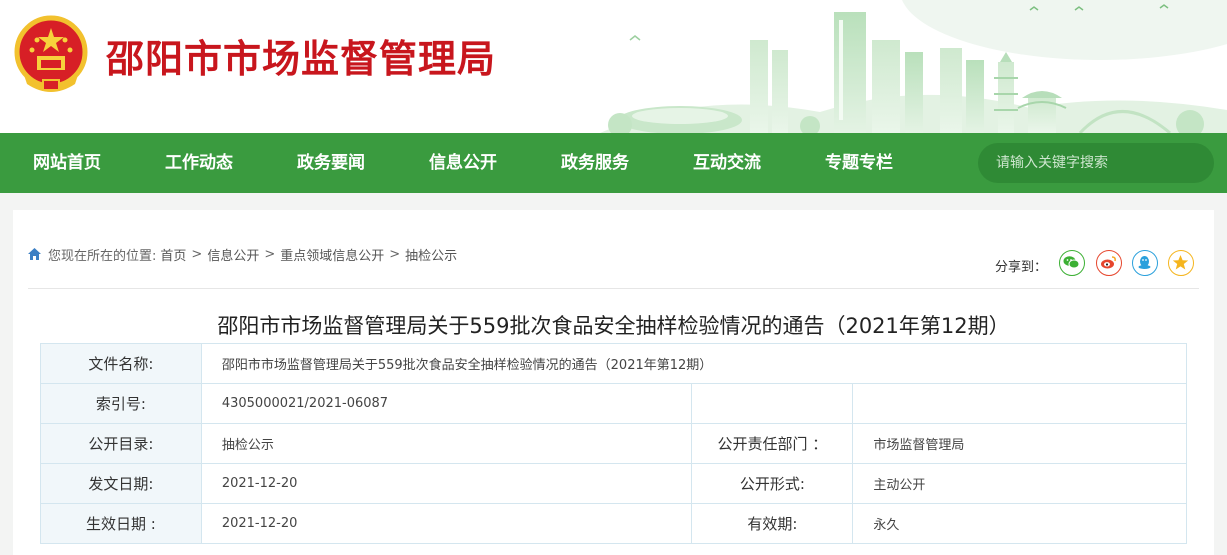  What do you see at coordinates (121, 403) in the screenshot?
I see `index-number-label: 索引号:` at bounding box center [121, 403].